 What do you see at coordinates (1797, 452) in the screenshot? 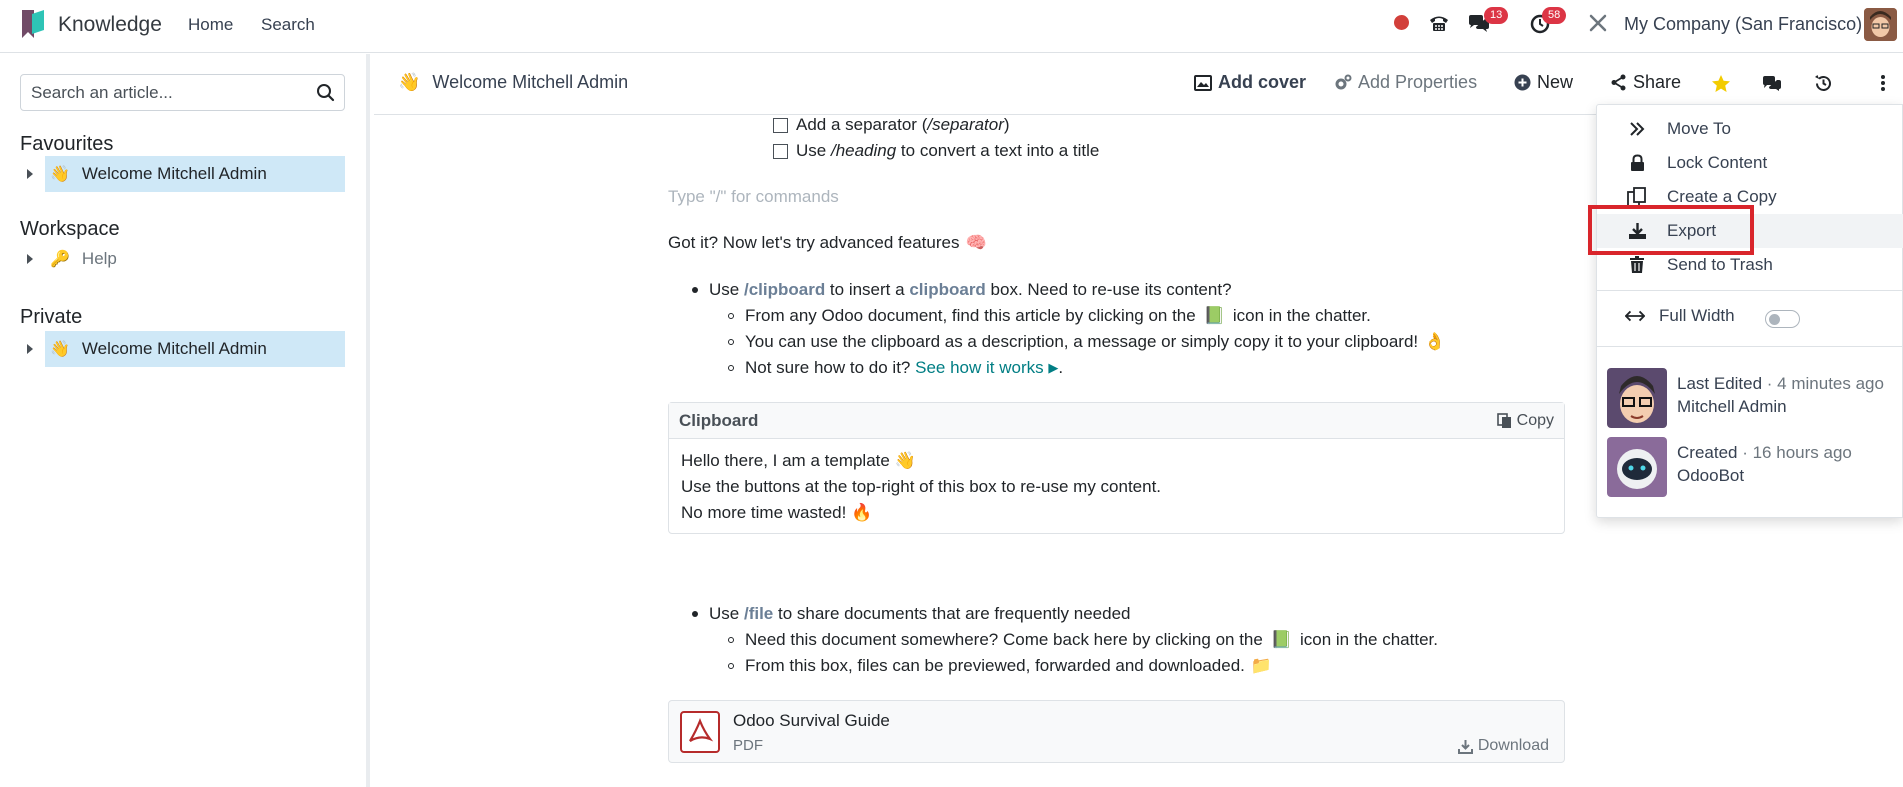
I see `created-time: · 16 hours ago` at bounding box center [1797, 452].